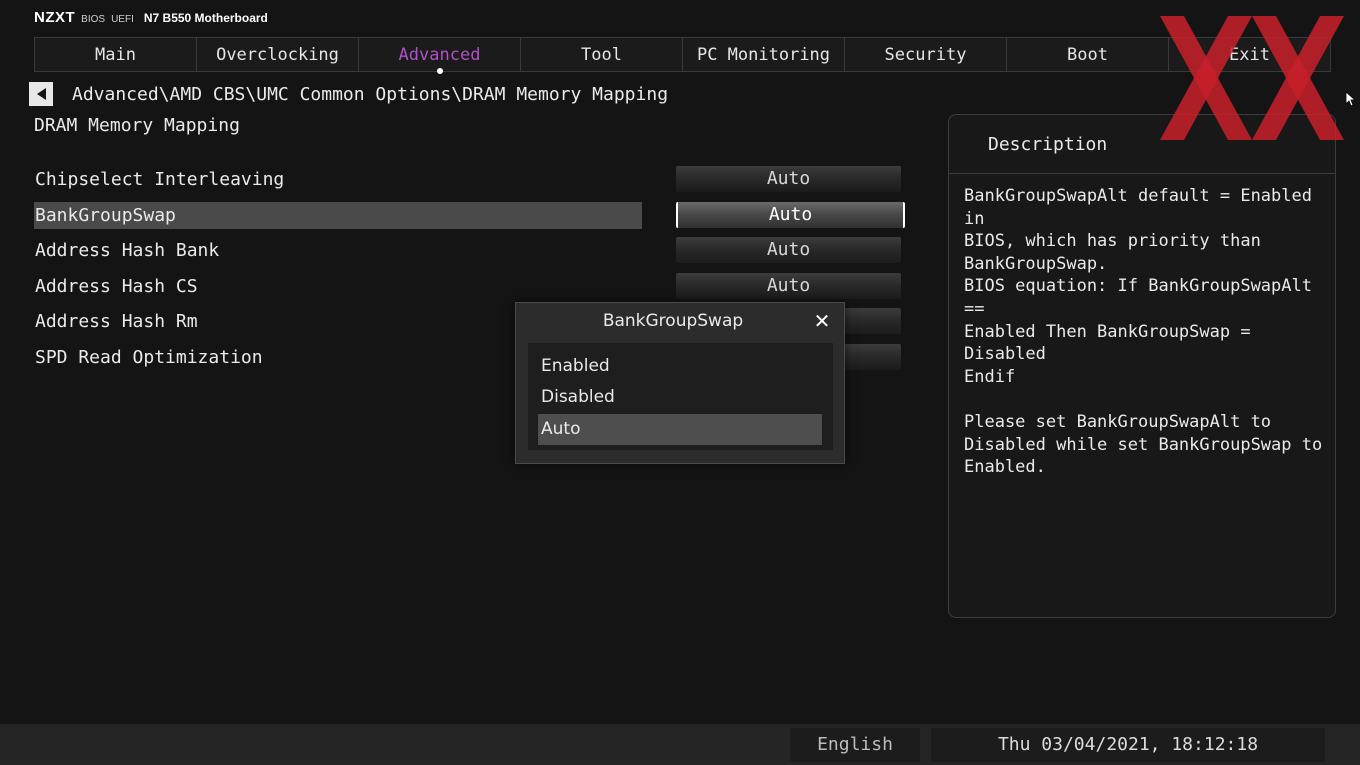  Describe the element at coordinates (673, 321) in the screenshot. I see `popup-title: BankGroupSwap` at that location.